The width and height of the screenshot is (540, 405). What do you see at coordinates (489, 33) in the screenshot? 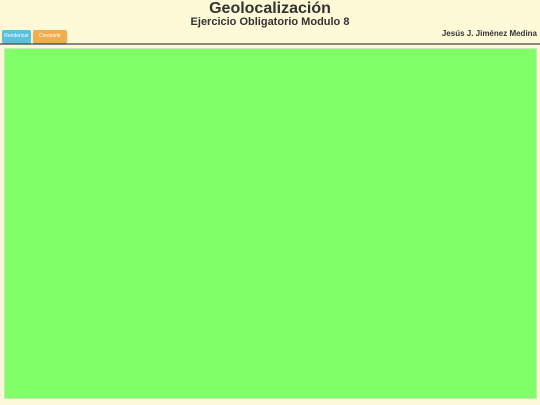
I see `author-name: Jesús J. Jiménez Medina` at bounding box center [489, 33].